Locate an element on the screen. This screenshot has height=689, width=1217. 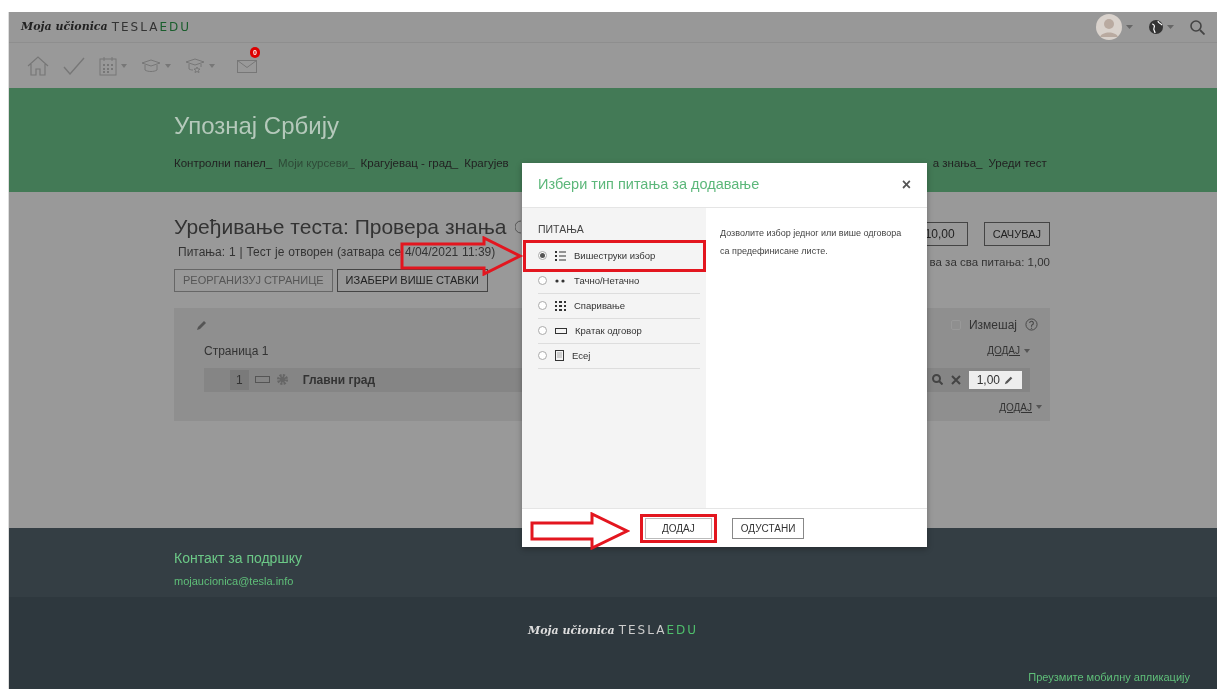
question-type-option: Спаривање is located at coordinates (619, 306).